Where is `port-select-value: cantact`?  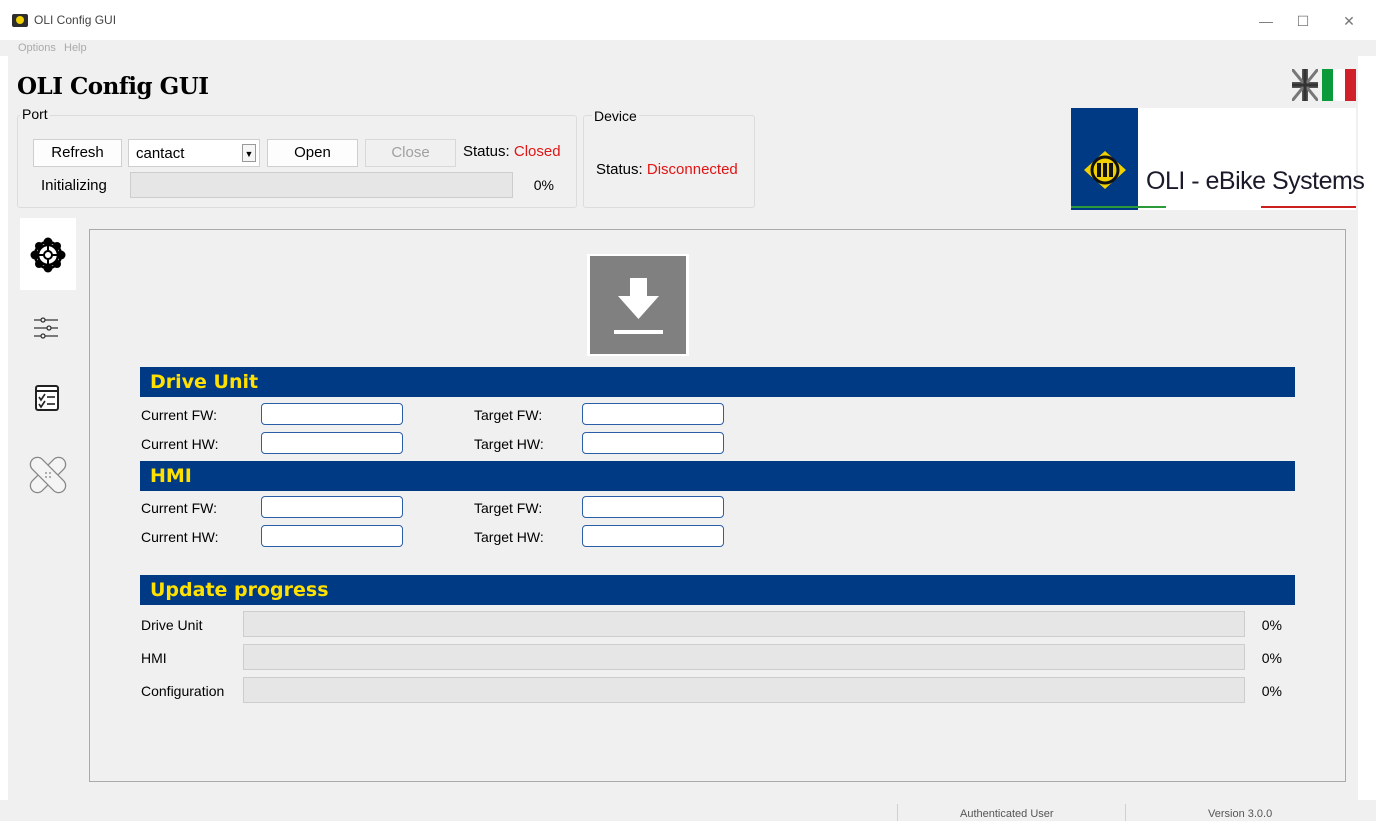
port-select-value: cantact is located at coordinates (160, 153).